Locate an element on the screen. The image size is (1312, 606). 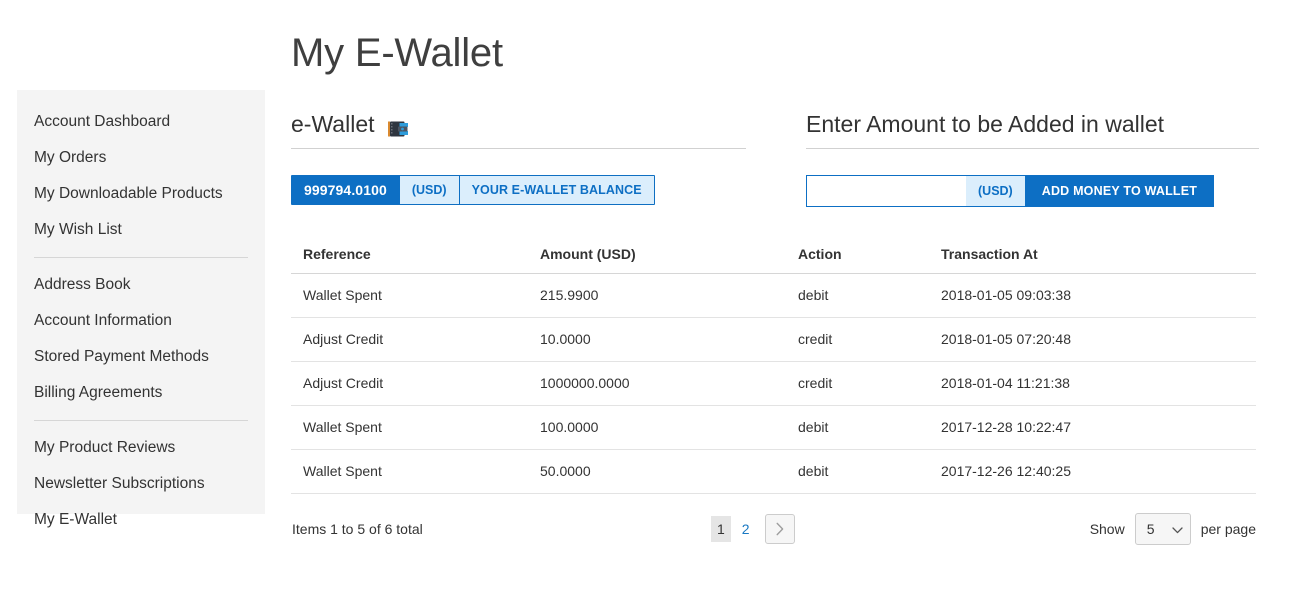
sidebar-item-billing-agreements: Billing Agreements is located at coordinates (141, 393).